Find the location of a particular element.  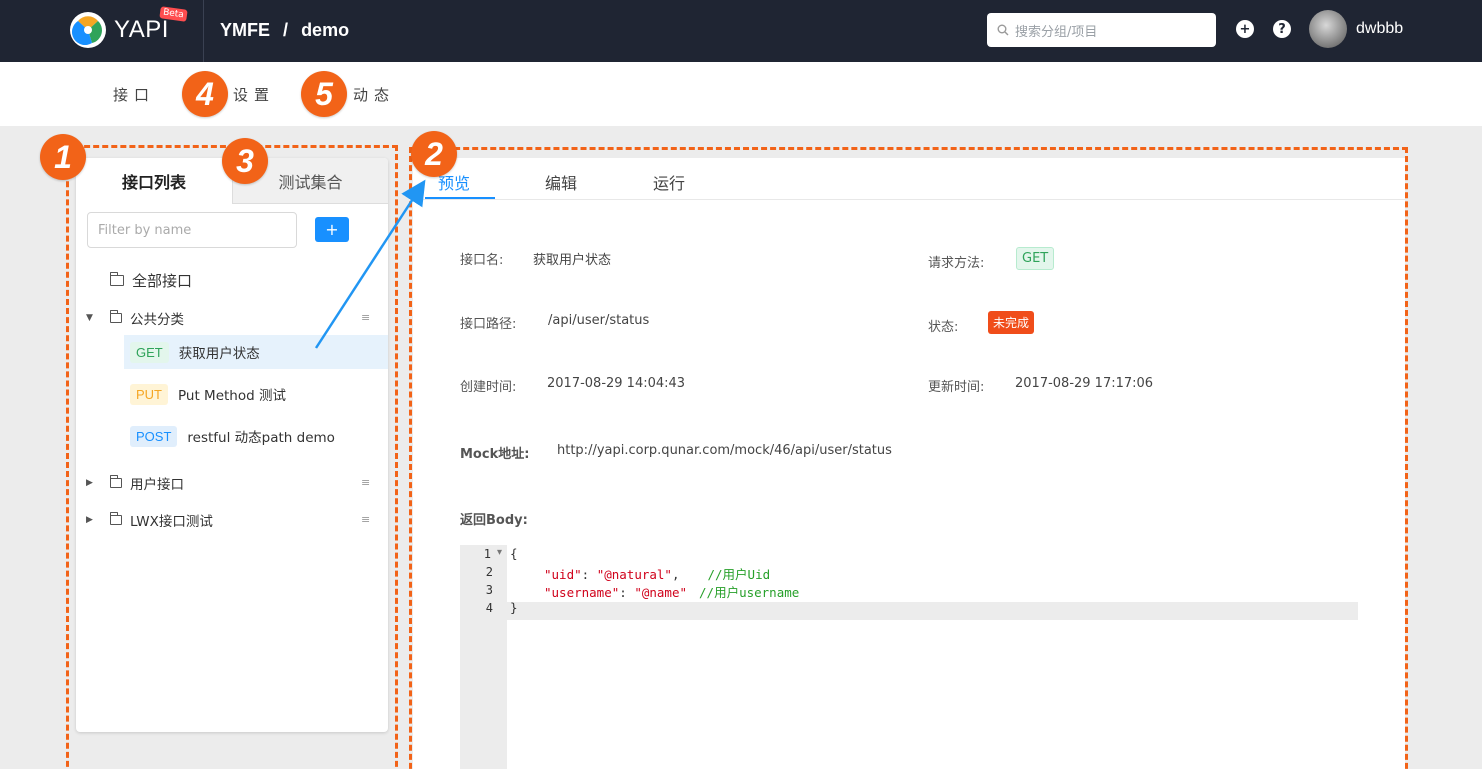

category-public: ▼ 公共分类 ≡ is located at coordinates (232, 318).